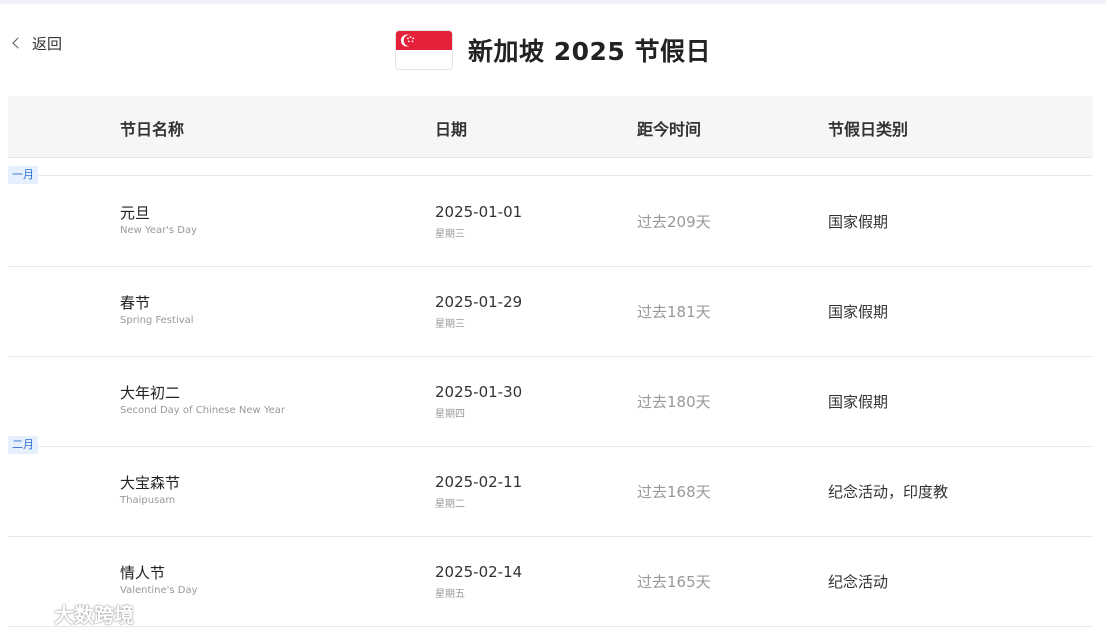  I want to click on holiday-name: 大宝森节, so click(150, 483).